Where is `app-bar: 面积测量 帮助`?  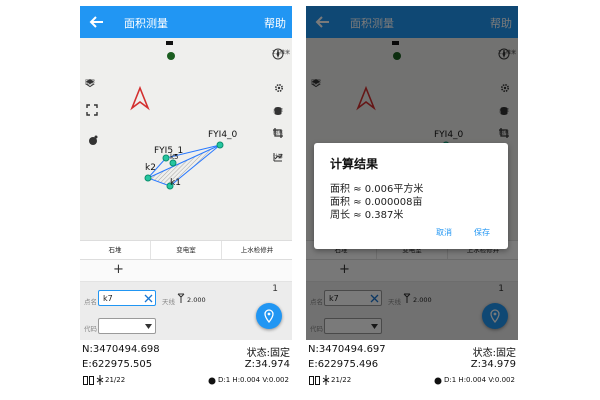
app-bar: 面积测量 帮助 is located at coordinates (186, 22).